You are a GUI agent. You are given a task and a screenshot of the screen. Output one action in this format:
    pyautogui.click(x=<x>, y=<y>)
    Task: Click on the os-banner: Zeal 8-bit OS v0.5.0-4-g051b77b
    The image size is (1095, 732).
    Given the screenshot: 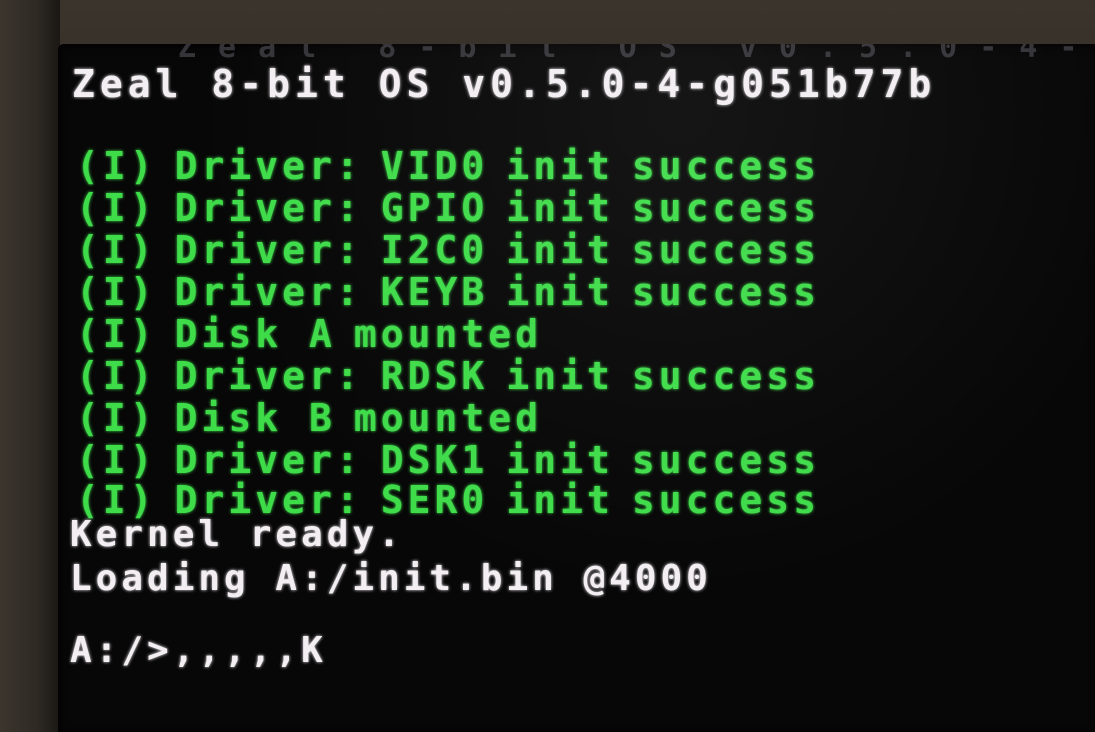 What is the action you would take?
    pyautogui.click(x=504, y=84)
    